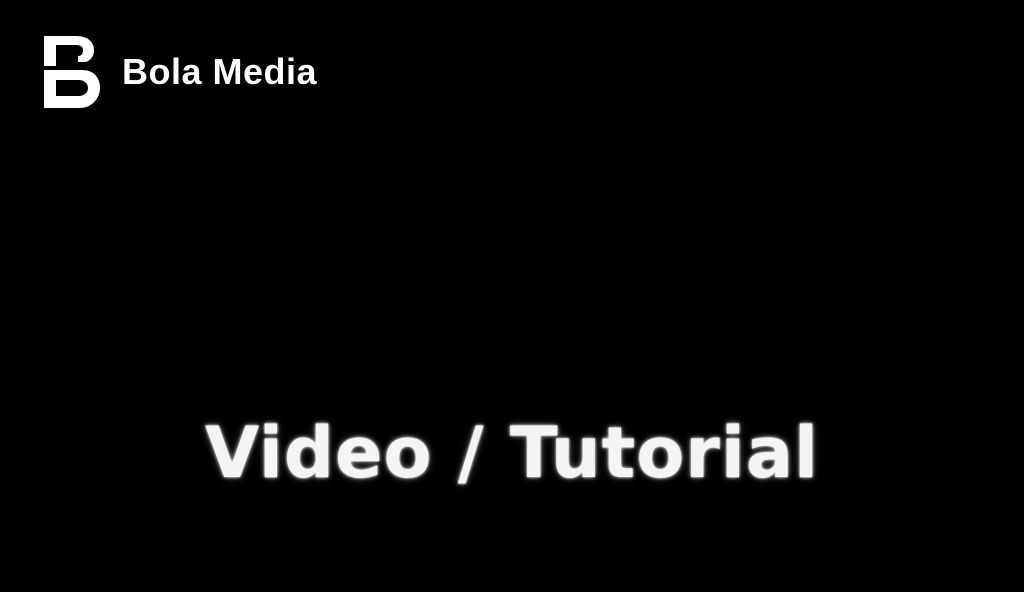 Image resolution: width=1024 pixels, height=592 pixels. I want to click on video-title: Video / Tutorial, so click(512, 453).